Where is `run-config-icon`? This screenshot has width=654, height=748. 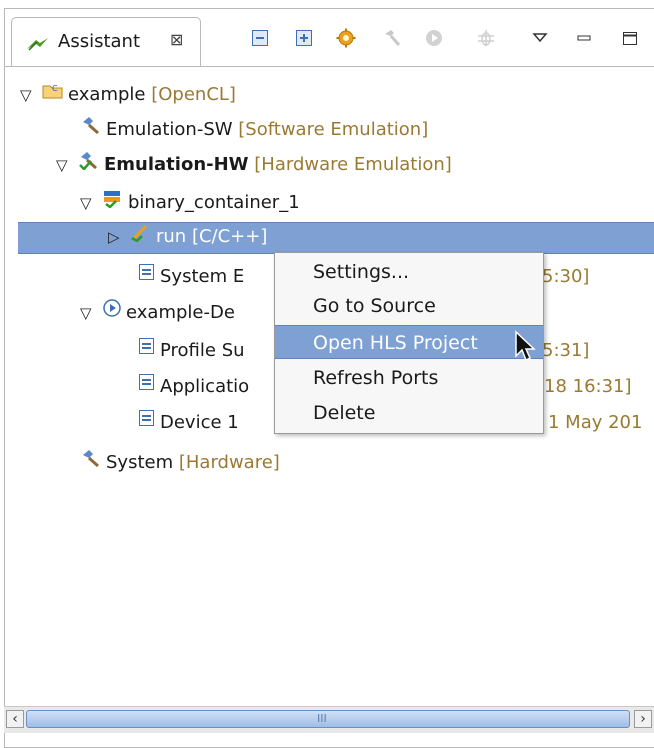 run-config-icon is located at coordinates (141, 237).